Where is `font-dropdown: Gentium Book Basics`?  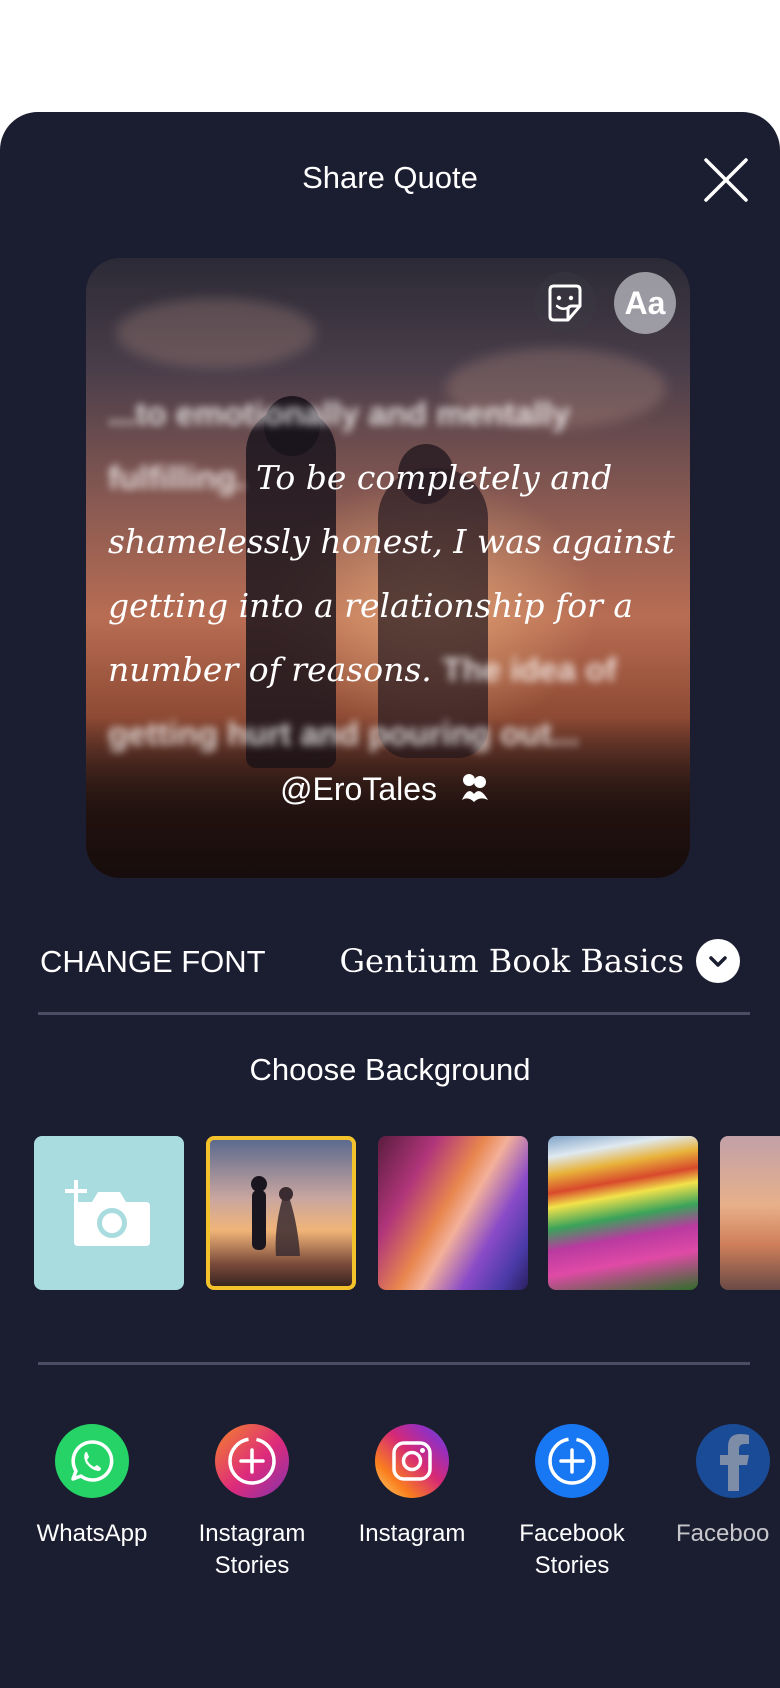 font-dropdown: Gentium Book Basics is located at coordinates (539, 961).